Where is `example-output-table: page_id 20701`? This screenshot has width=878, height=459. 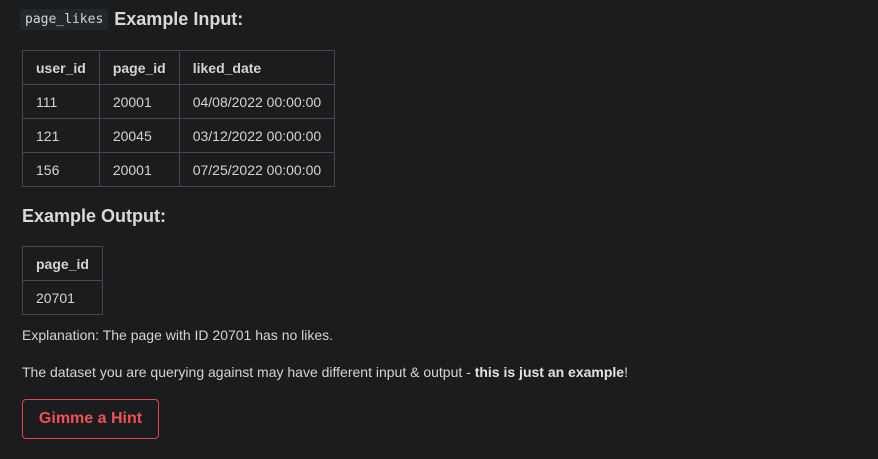
example-output-table: page_id 20701 is located at coordinates (62, 280).